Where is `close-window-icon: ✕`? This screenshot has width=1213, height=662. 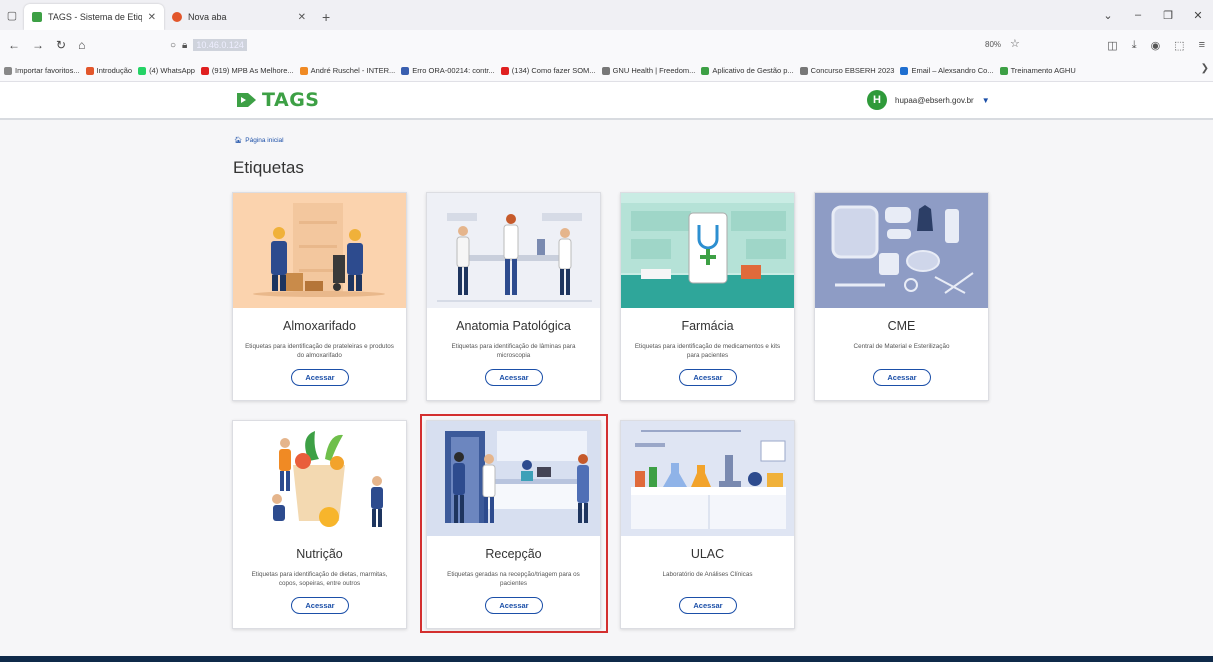 close-window-icon: ✕ is located at coordinates (1198, 15).